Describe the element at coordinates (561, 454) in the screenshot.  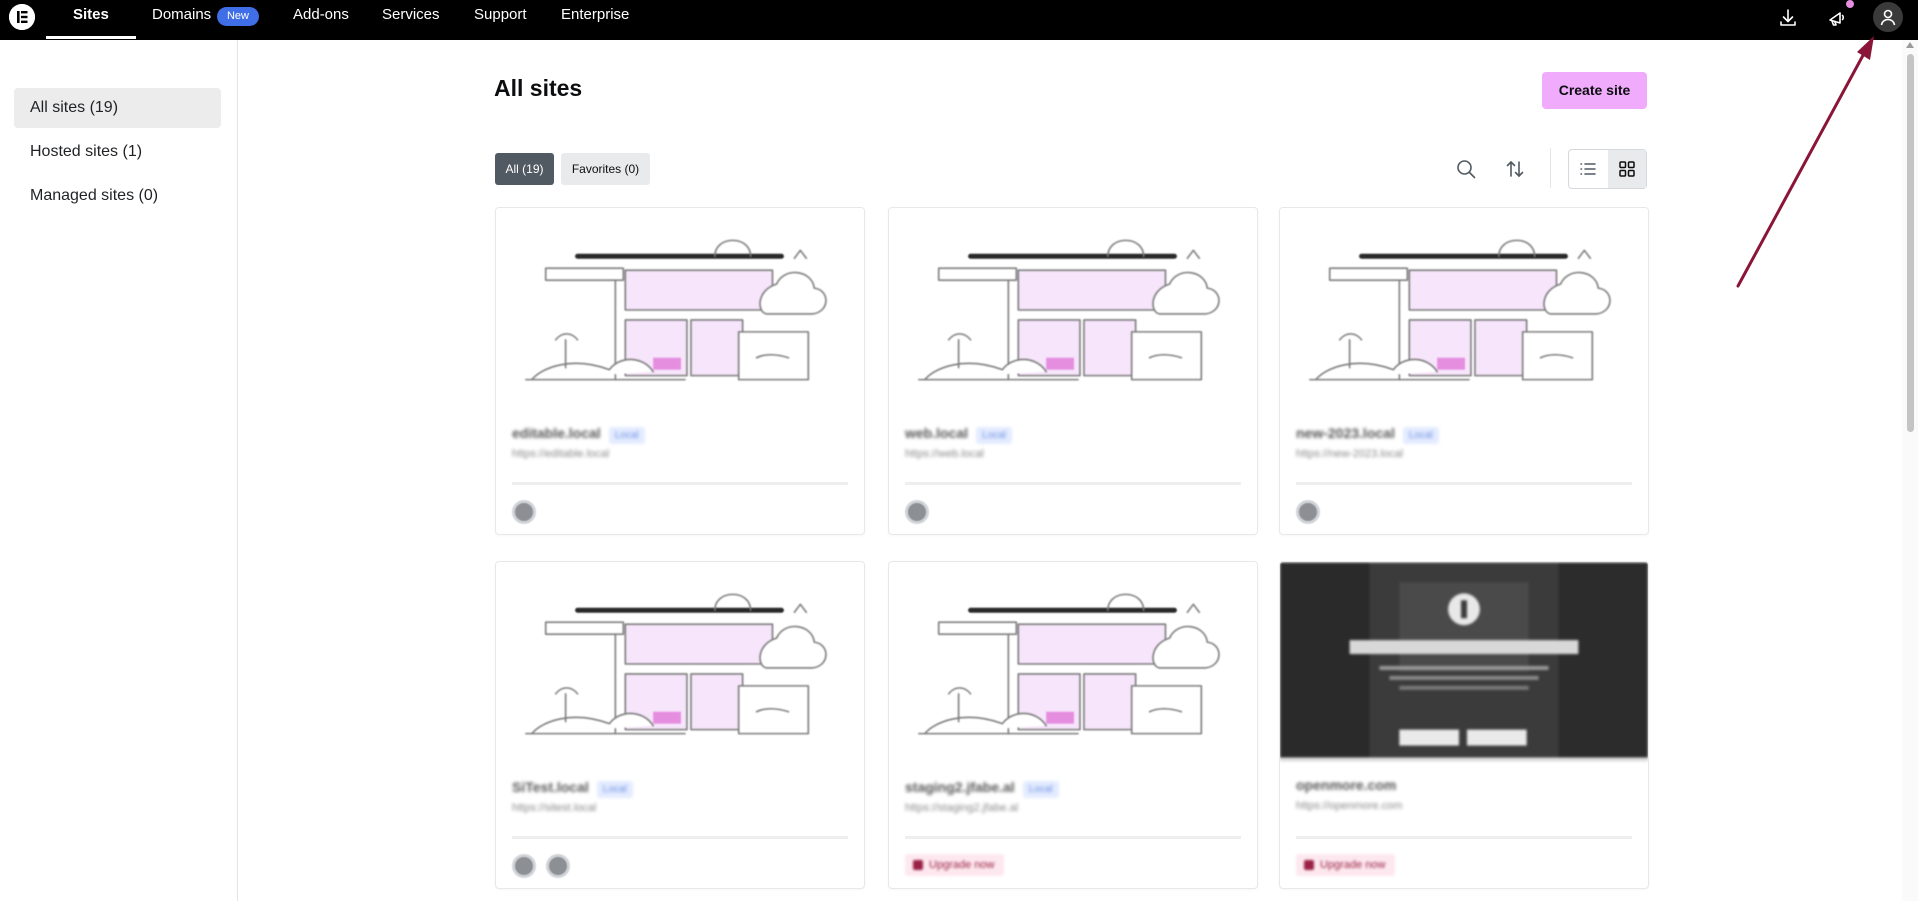
I see `site-url: https://editable.local` at that location.